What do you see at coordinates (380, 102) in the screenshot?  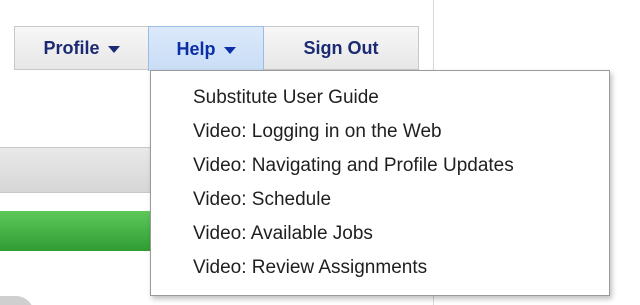 I see `menu-item-substitute-user-guide: Substitute User Guide` at bounding box center [380, 102].